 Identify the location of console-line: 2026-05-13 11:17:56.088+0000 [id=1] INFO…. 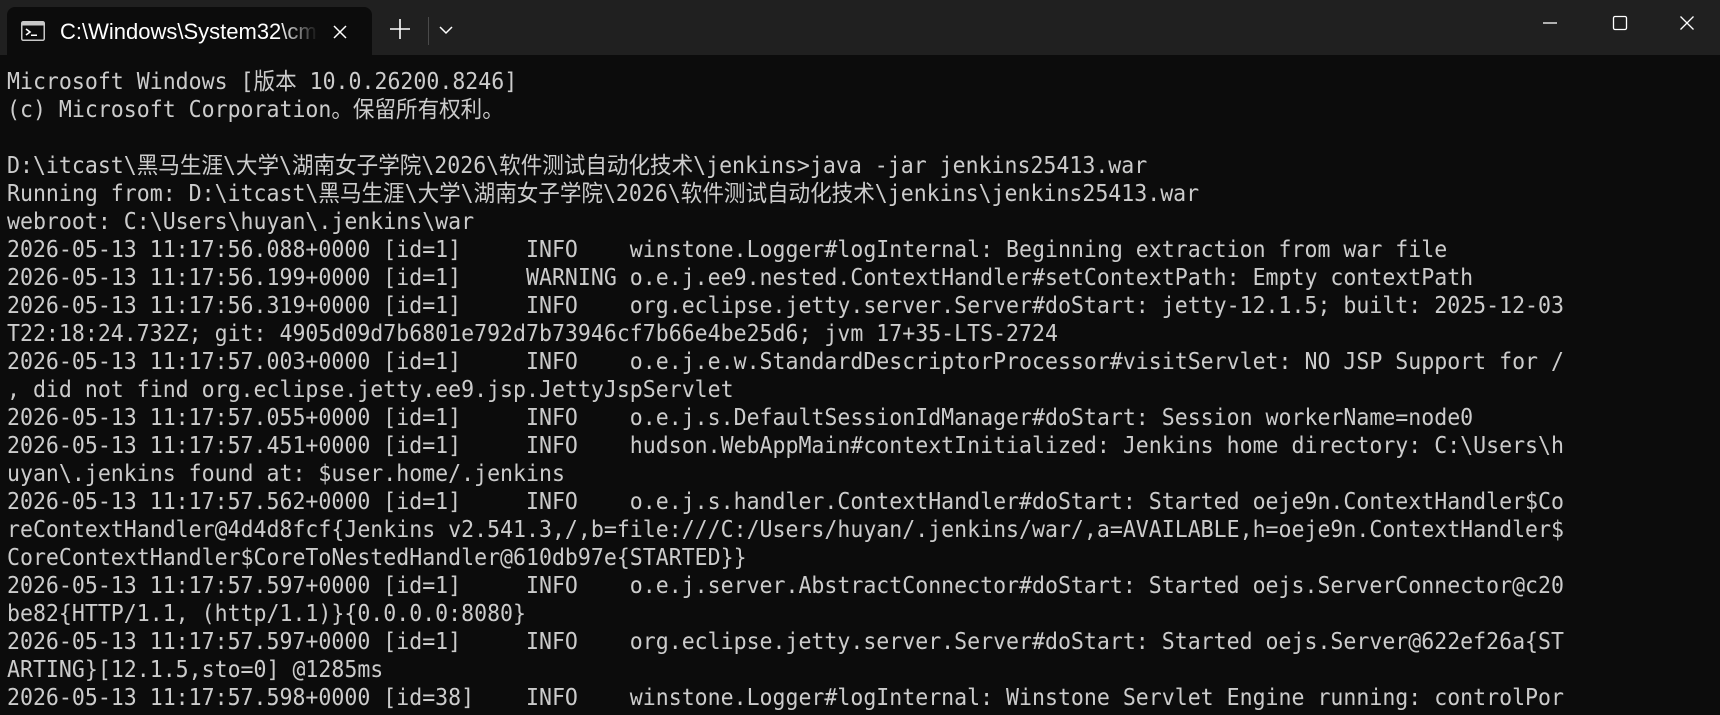
(727, 250).